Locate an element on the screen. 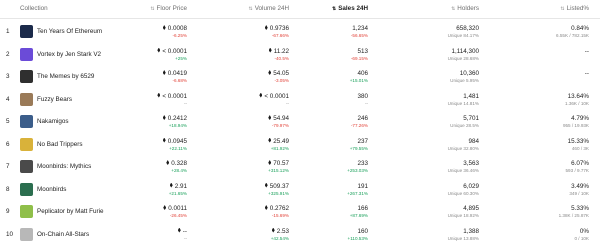 This screenshot has height=247, width=600. sales-cell: 237 +79.55% is located at coordinates (359, 145).